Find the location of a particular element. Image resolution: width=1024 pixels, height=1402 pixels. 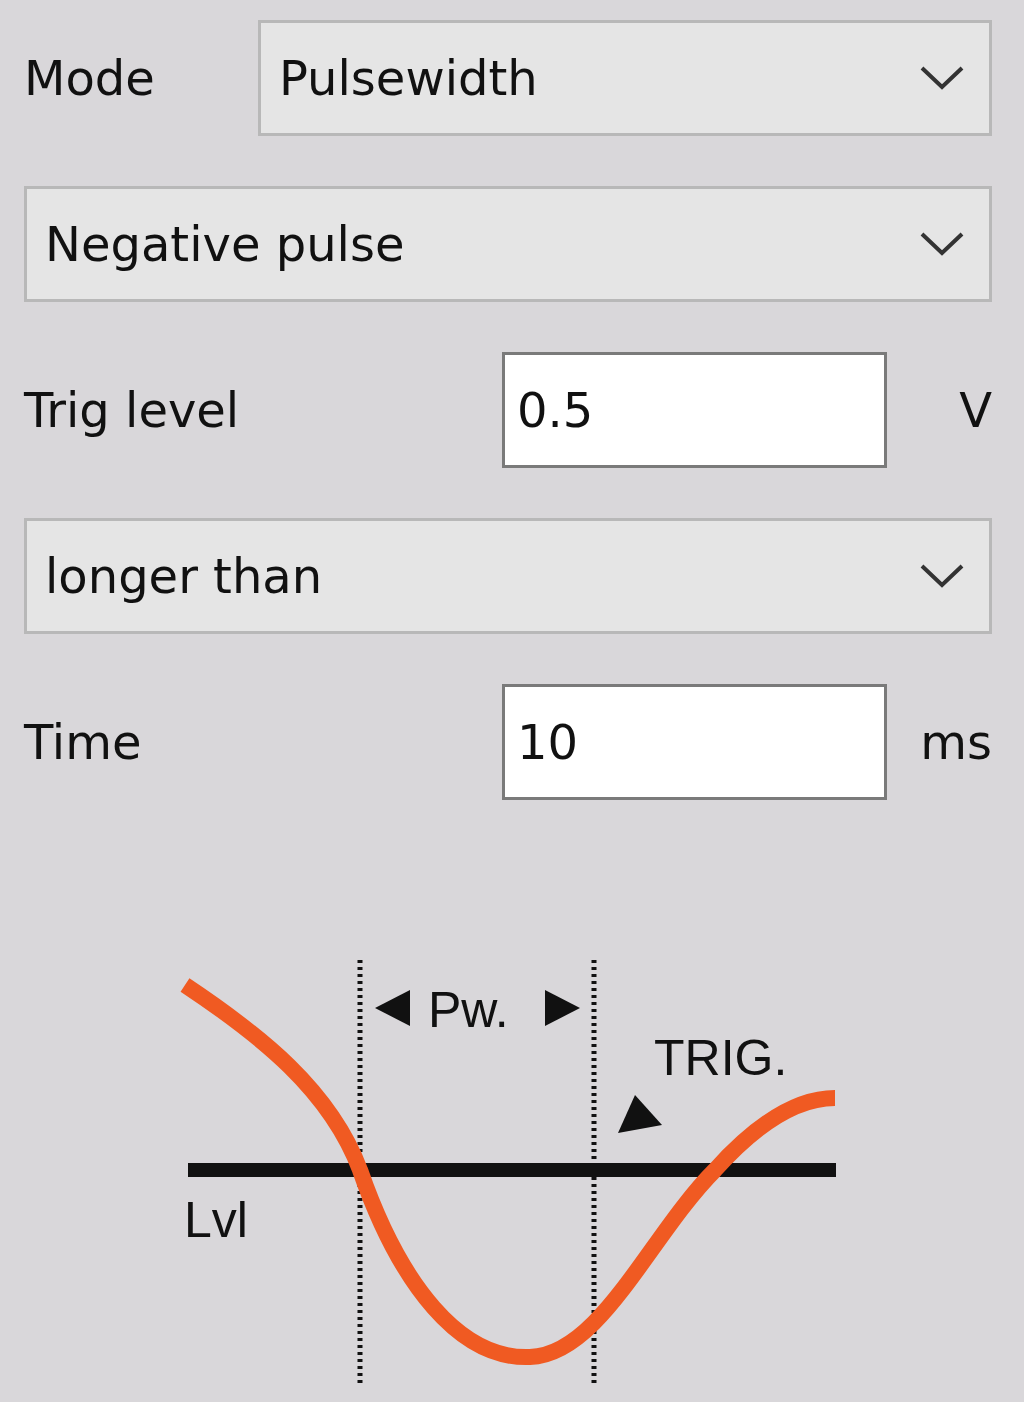

input-field: 10 is located at coordinates (694, 742).